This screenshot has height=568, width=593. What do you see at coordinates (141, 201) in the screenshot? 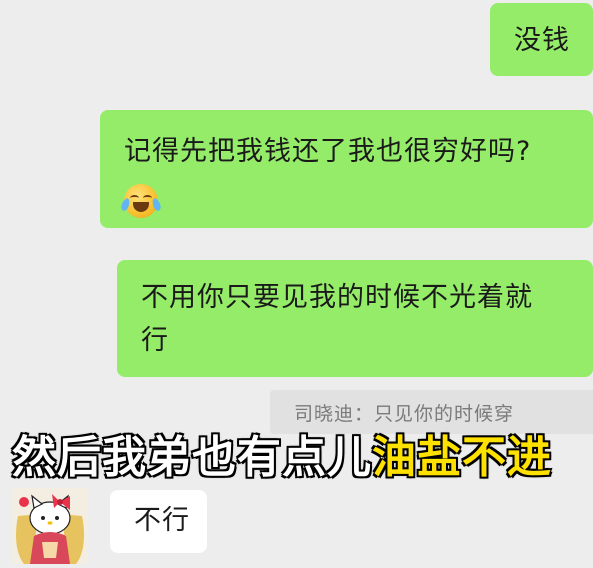
I see `crying-laughing-emoji-icon` at bounding box center [141, 201].